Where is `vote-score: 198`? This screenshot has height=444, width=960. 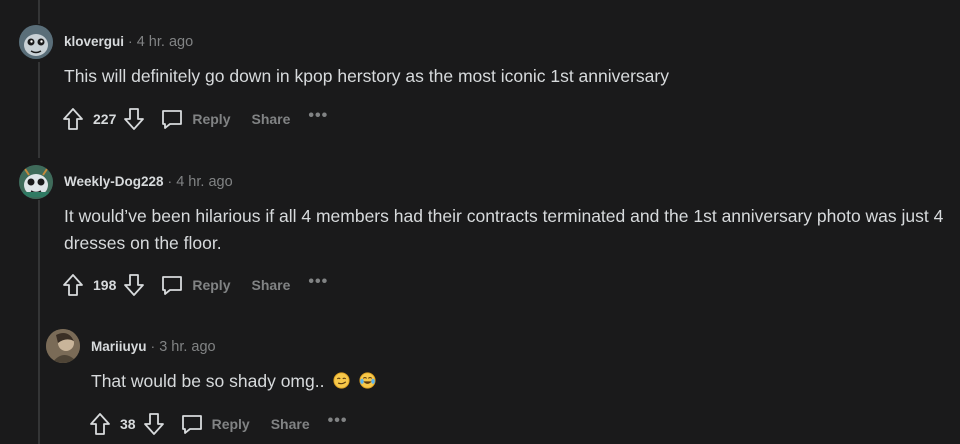 vote-score: 198 is located at coordinates (105, 285).